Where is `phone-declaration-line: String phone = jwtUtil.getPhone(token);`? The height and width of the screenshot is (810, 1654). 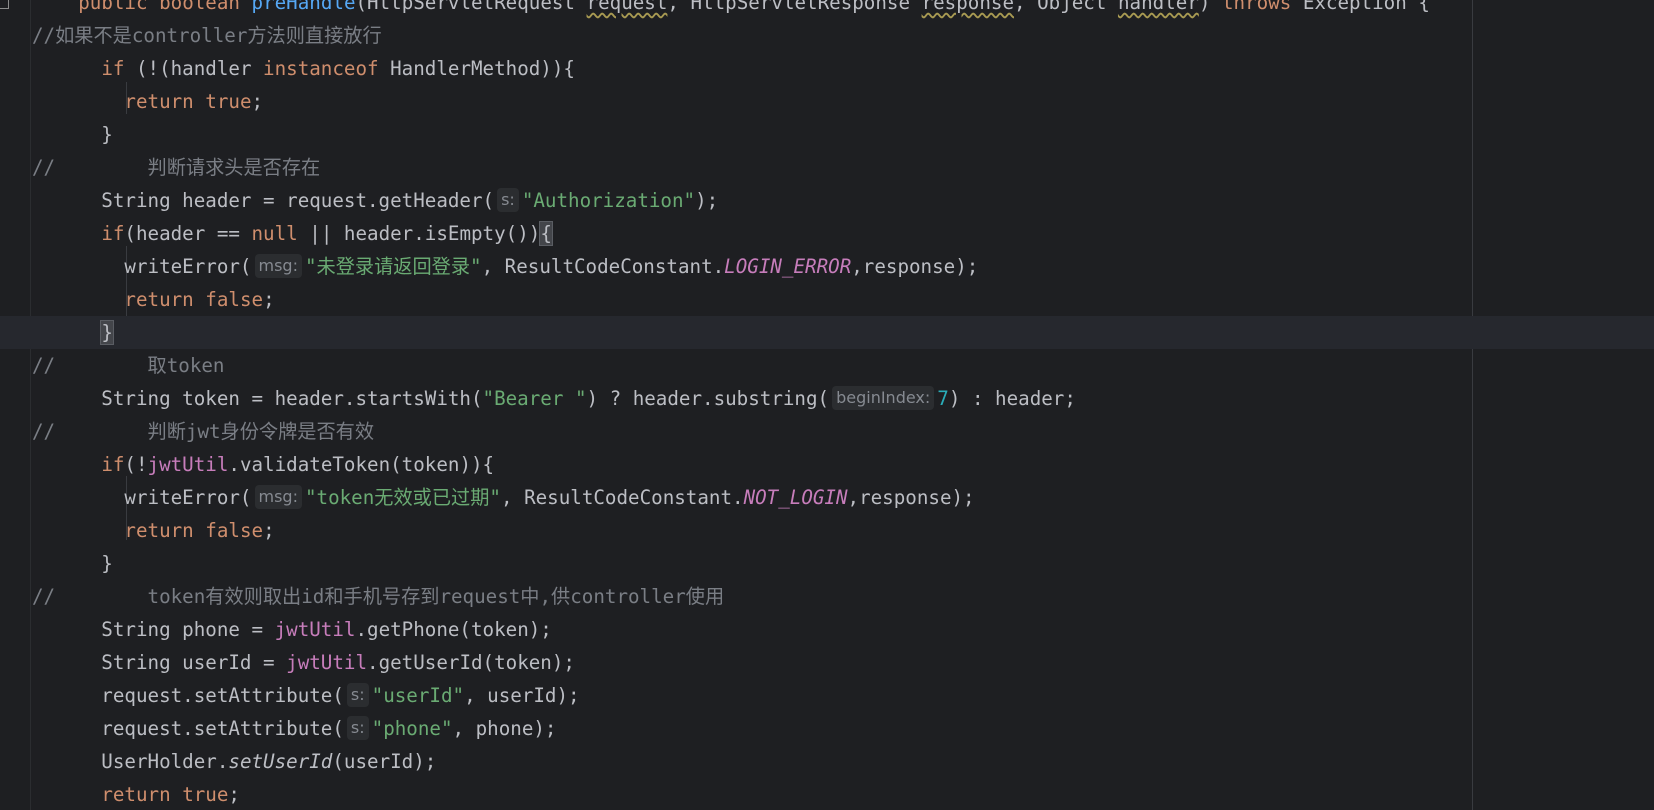
phone-declaration-line: String phone = jwtUtil.getPhone(token); is located at coordinates (276, 629).